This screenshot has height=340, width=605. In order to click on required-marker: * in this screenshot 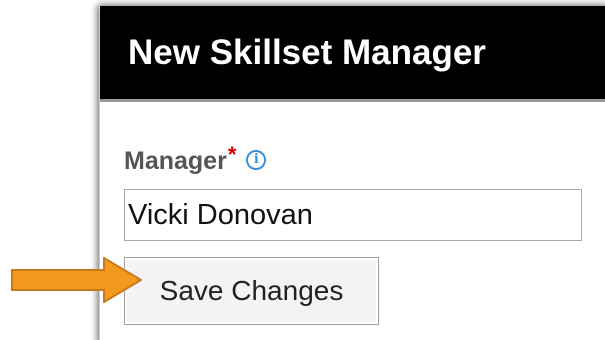, I will do `click(232, 154)`.